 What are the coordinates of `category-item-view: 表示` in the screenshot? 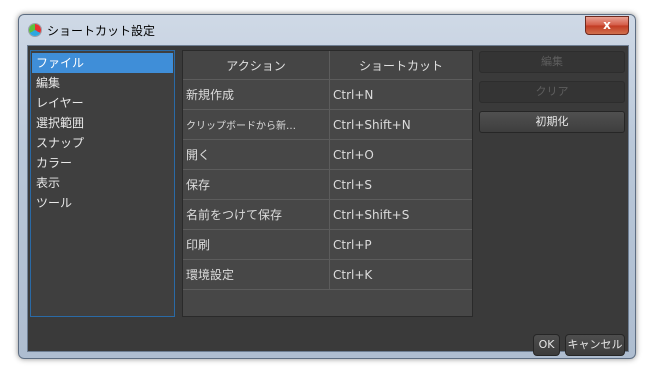 It's located at (102, 183).